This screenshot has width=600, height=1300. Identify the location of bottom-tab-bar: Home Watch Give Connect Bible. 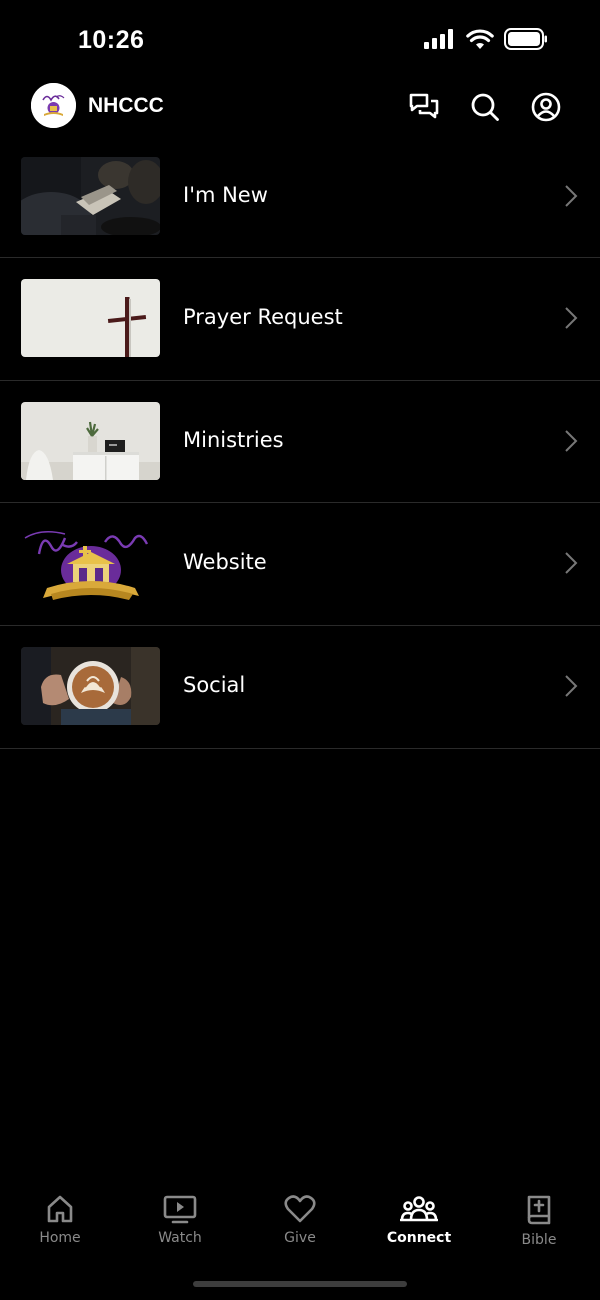
(300, 1225).